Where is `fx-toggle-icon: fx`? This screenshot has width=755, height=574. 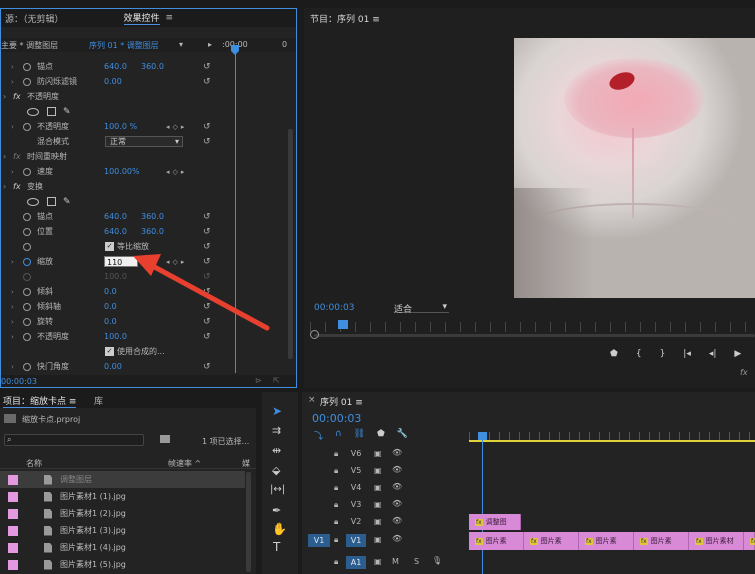 fx-toggle-icon: fx is located at coordinates (744, 372).